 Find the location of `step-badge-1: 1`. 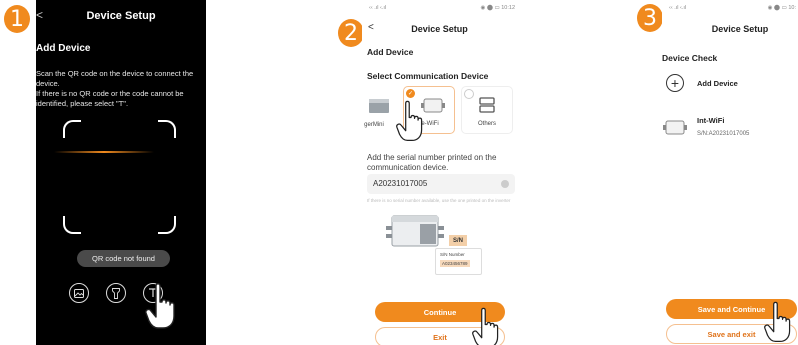

step-badge-1: 1 is located at coordinates (17, 19).